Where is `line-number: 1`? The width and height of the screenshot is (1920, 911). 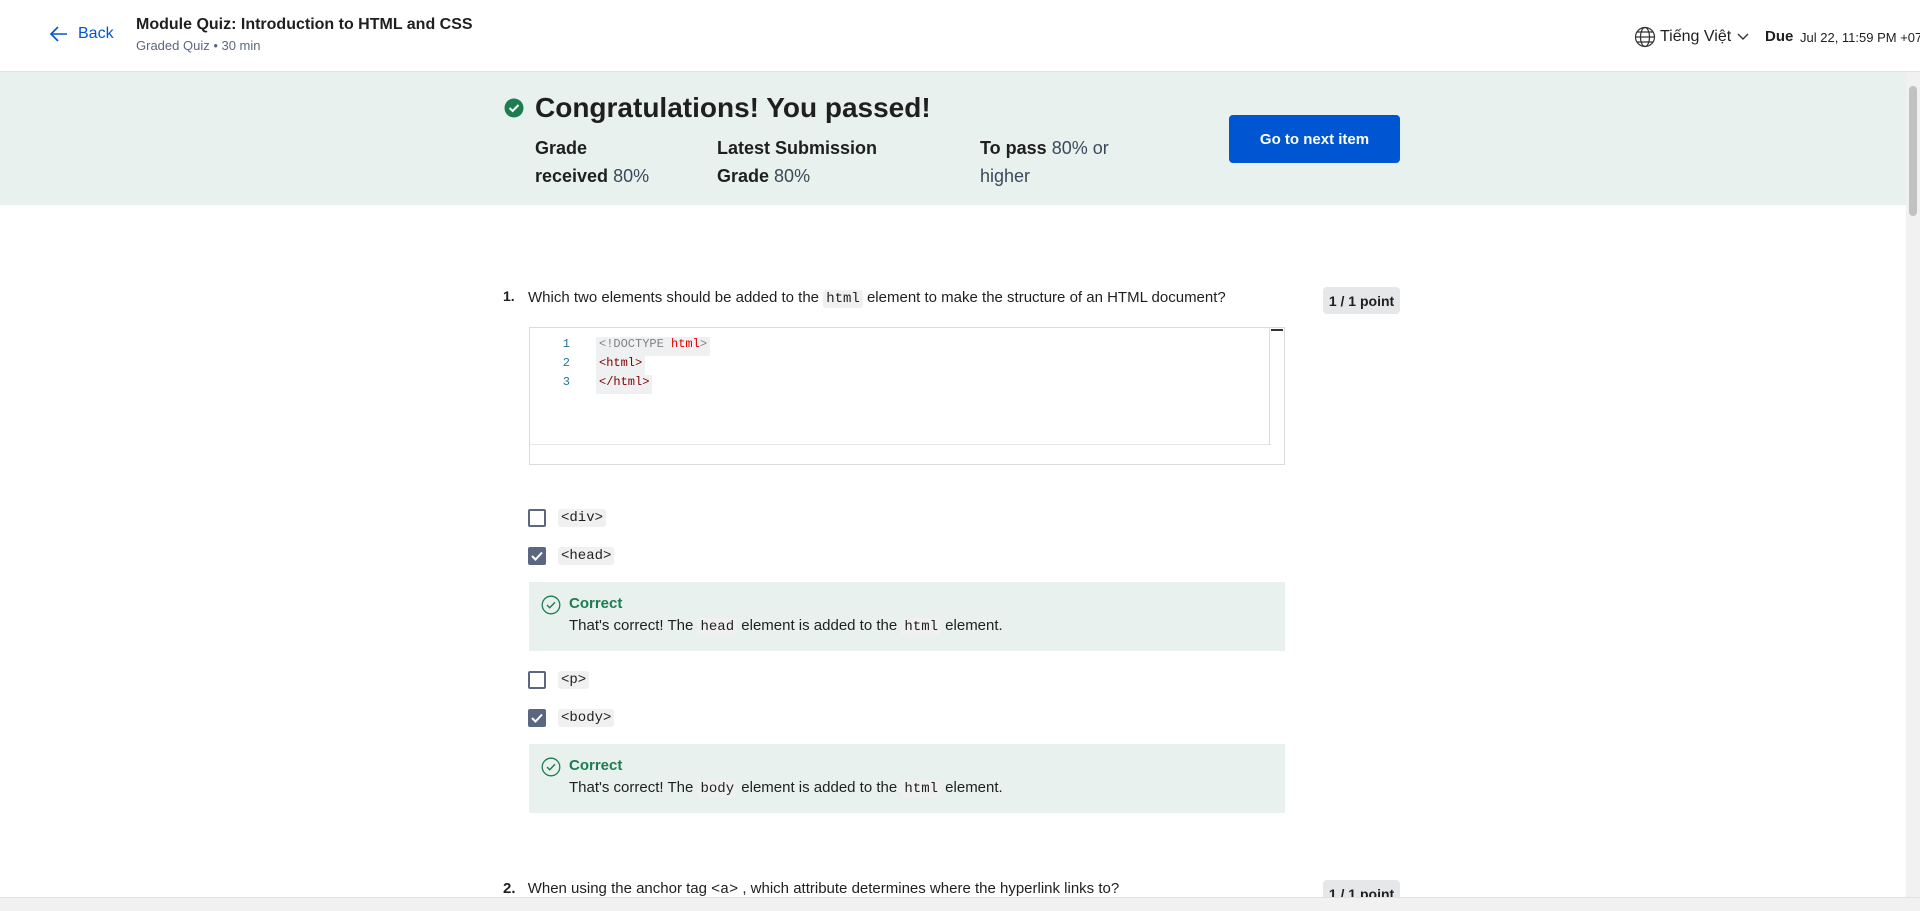 line-number: 1 is located at coordinates (566, 344).